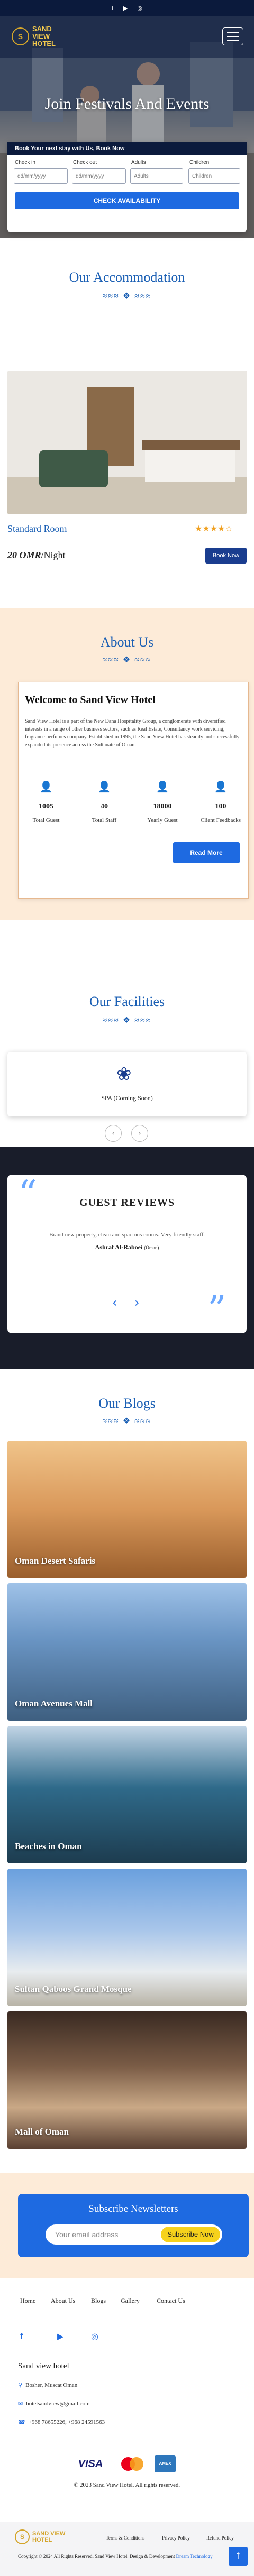  I want to click on footer-nav-gallery: Gallery, so click(130, 2301).